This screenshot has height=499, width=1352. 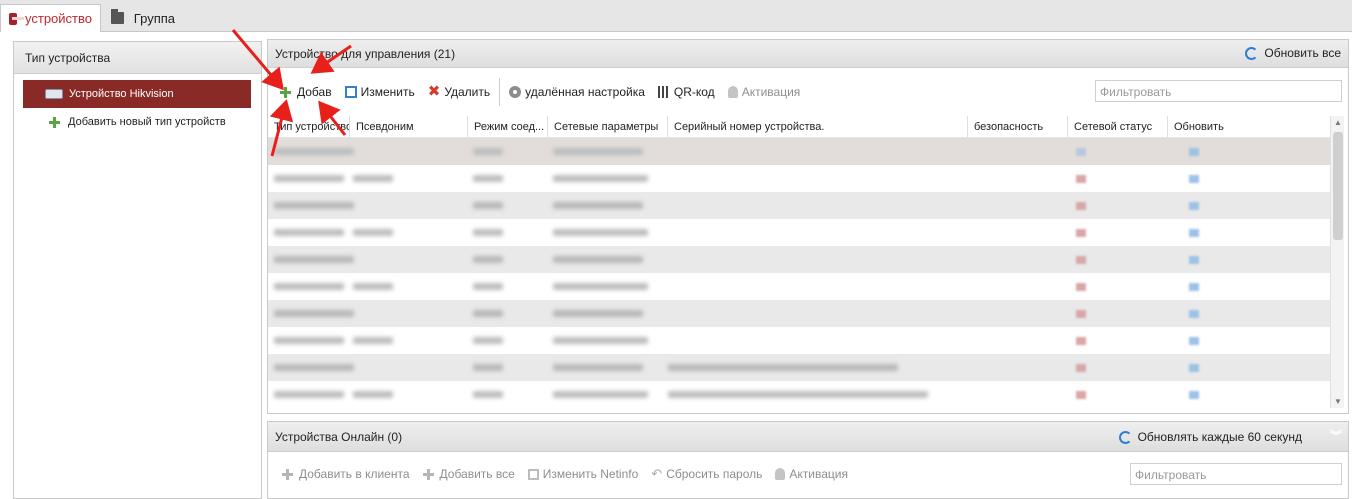 What do you see at coordinates (387, 92) in the screenshot?
I see `edit-device-label: Изменить` at bounding box center [387, 92].